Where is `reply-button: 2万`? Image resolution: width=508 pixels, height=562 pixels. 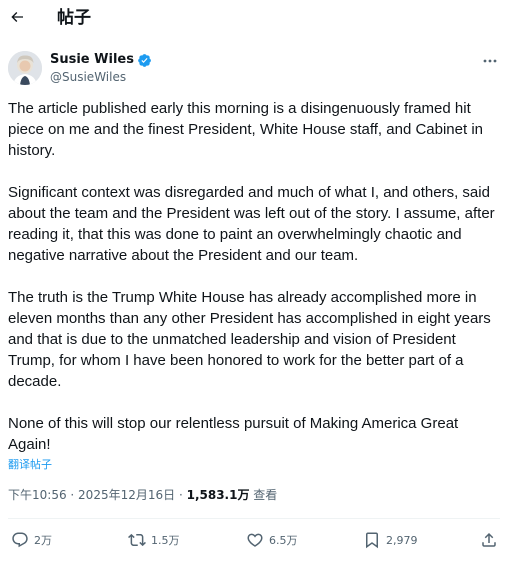 reply-button: 2万 is located at coordinates (31, 540).